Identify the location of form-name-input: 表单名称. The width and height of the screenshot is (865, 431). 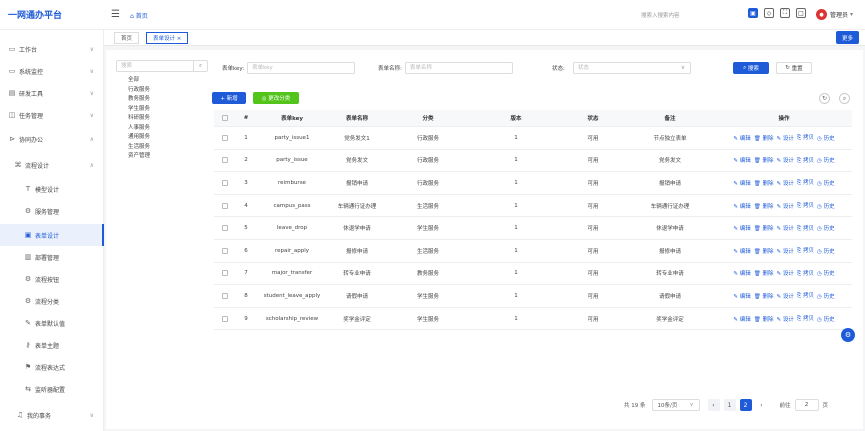
(458, 68).